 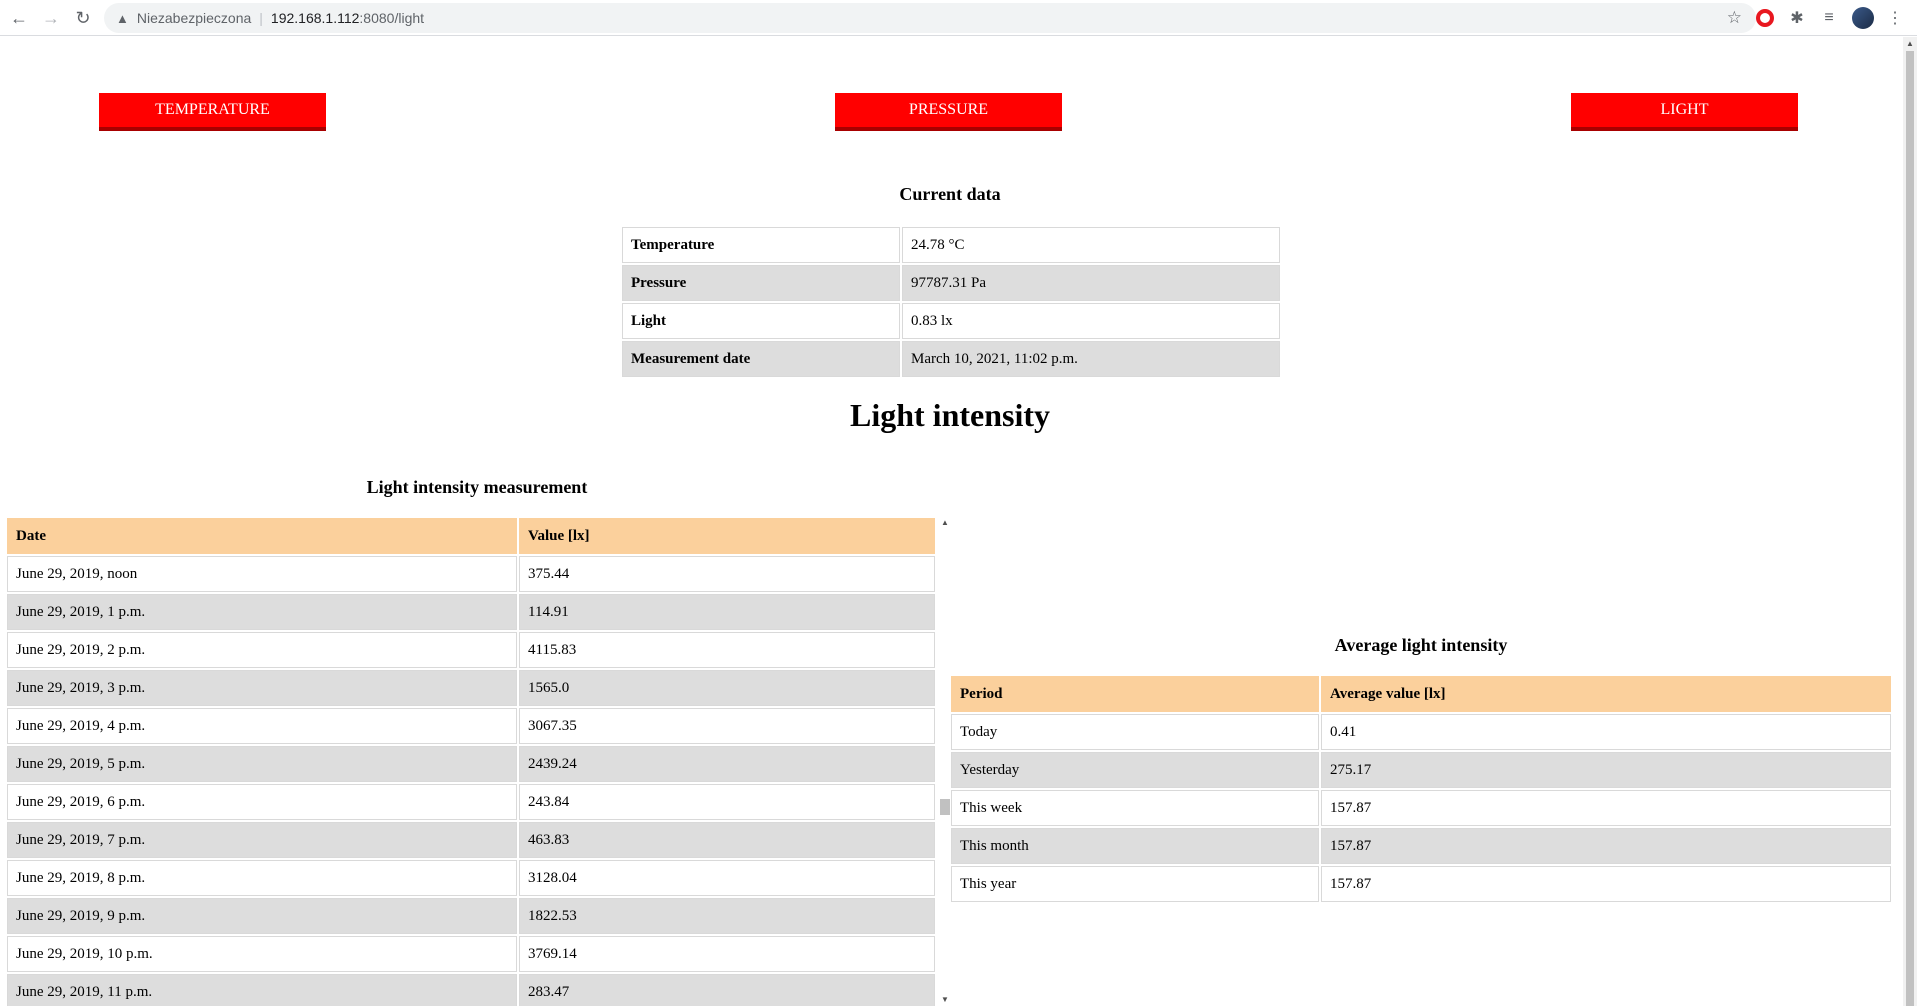 I want to click on column-header-period: Period, so click(x=1135, y=694).